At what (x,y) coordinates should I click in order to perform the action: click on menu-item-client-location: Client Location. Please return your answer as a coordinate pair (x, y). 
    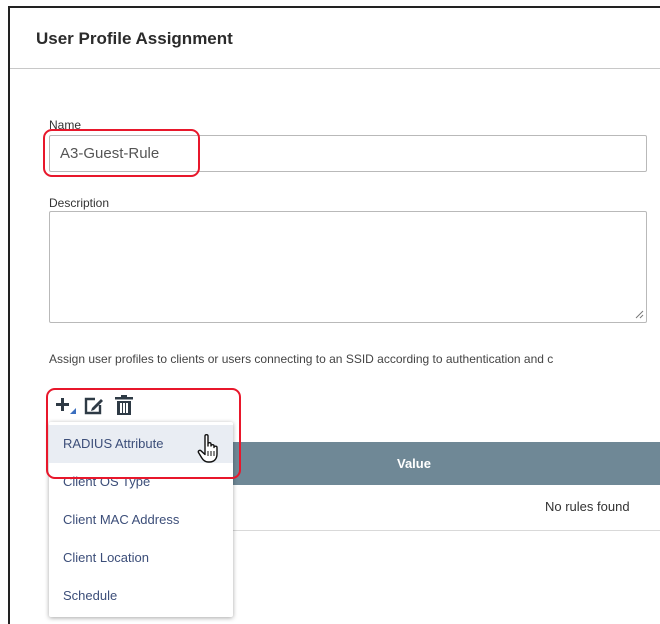
    Looking at the image, I should click on (141, 558).